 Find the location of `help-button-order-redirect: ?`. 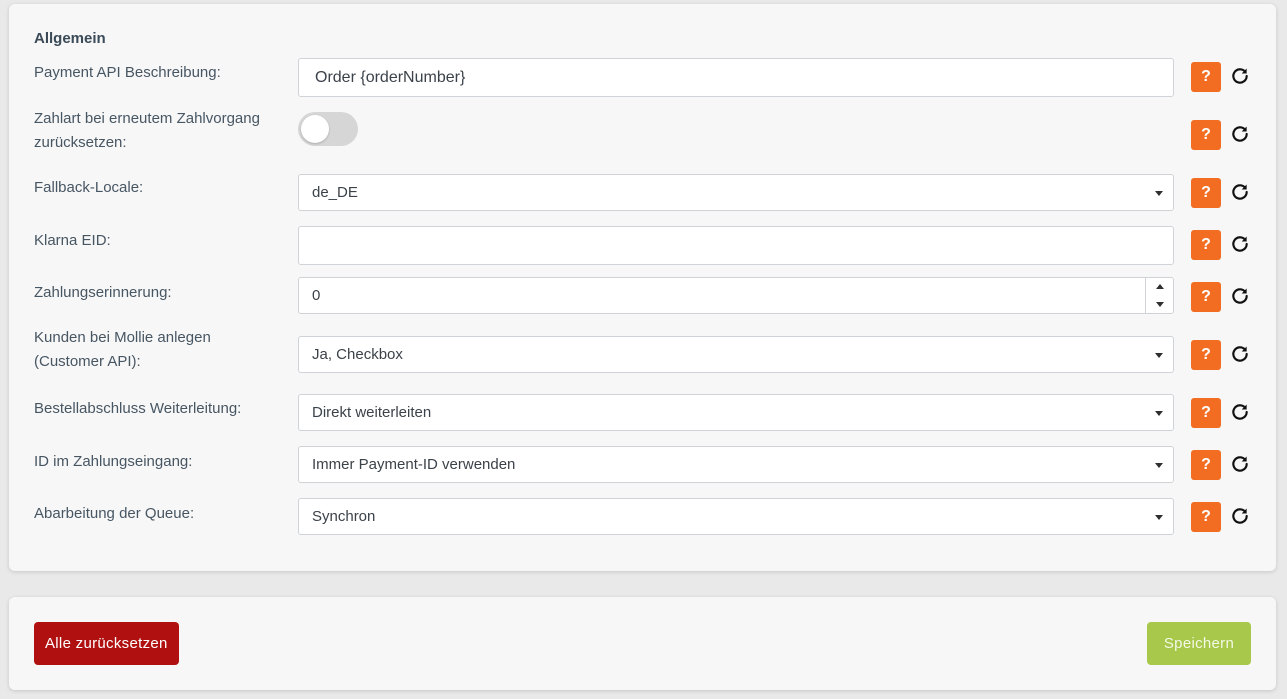

help-button-order-redirect: ? is located at coordinates (1206, 413).